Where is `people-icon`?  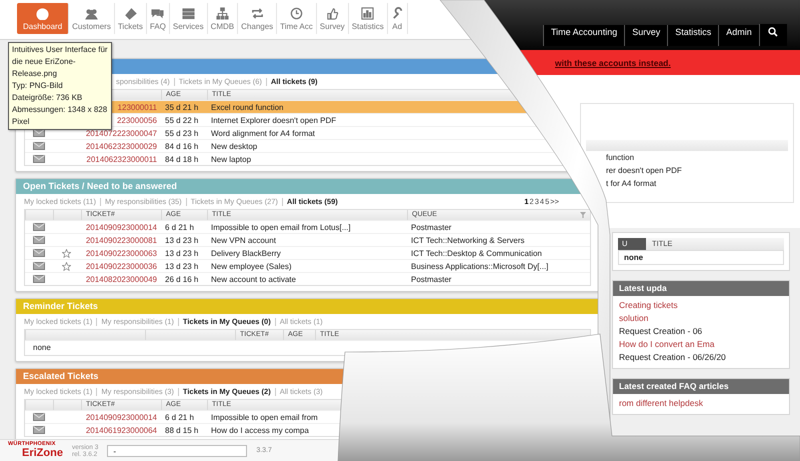
people-icon is located at coordinates (91, 13).